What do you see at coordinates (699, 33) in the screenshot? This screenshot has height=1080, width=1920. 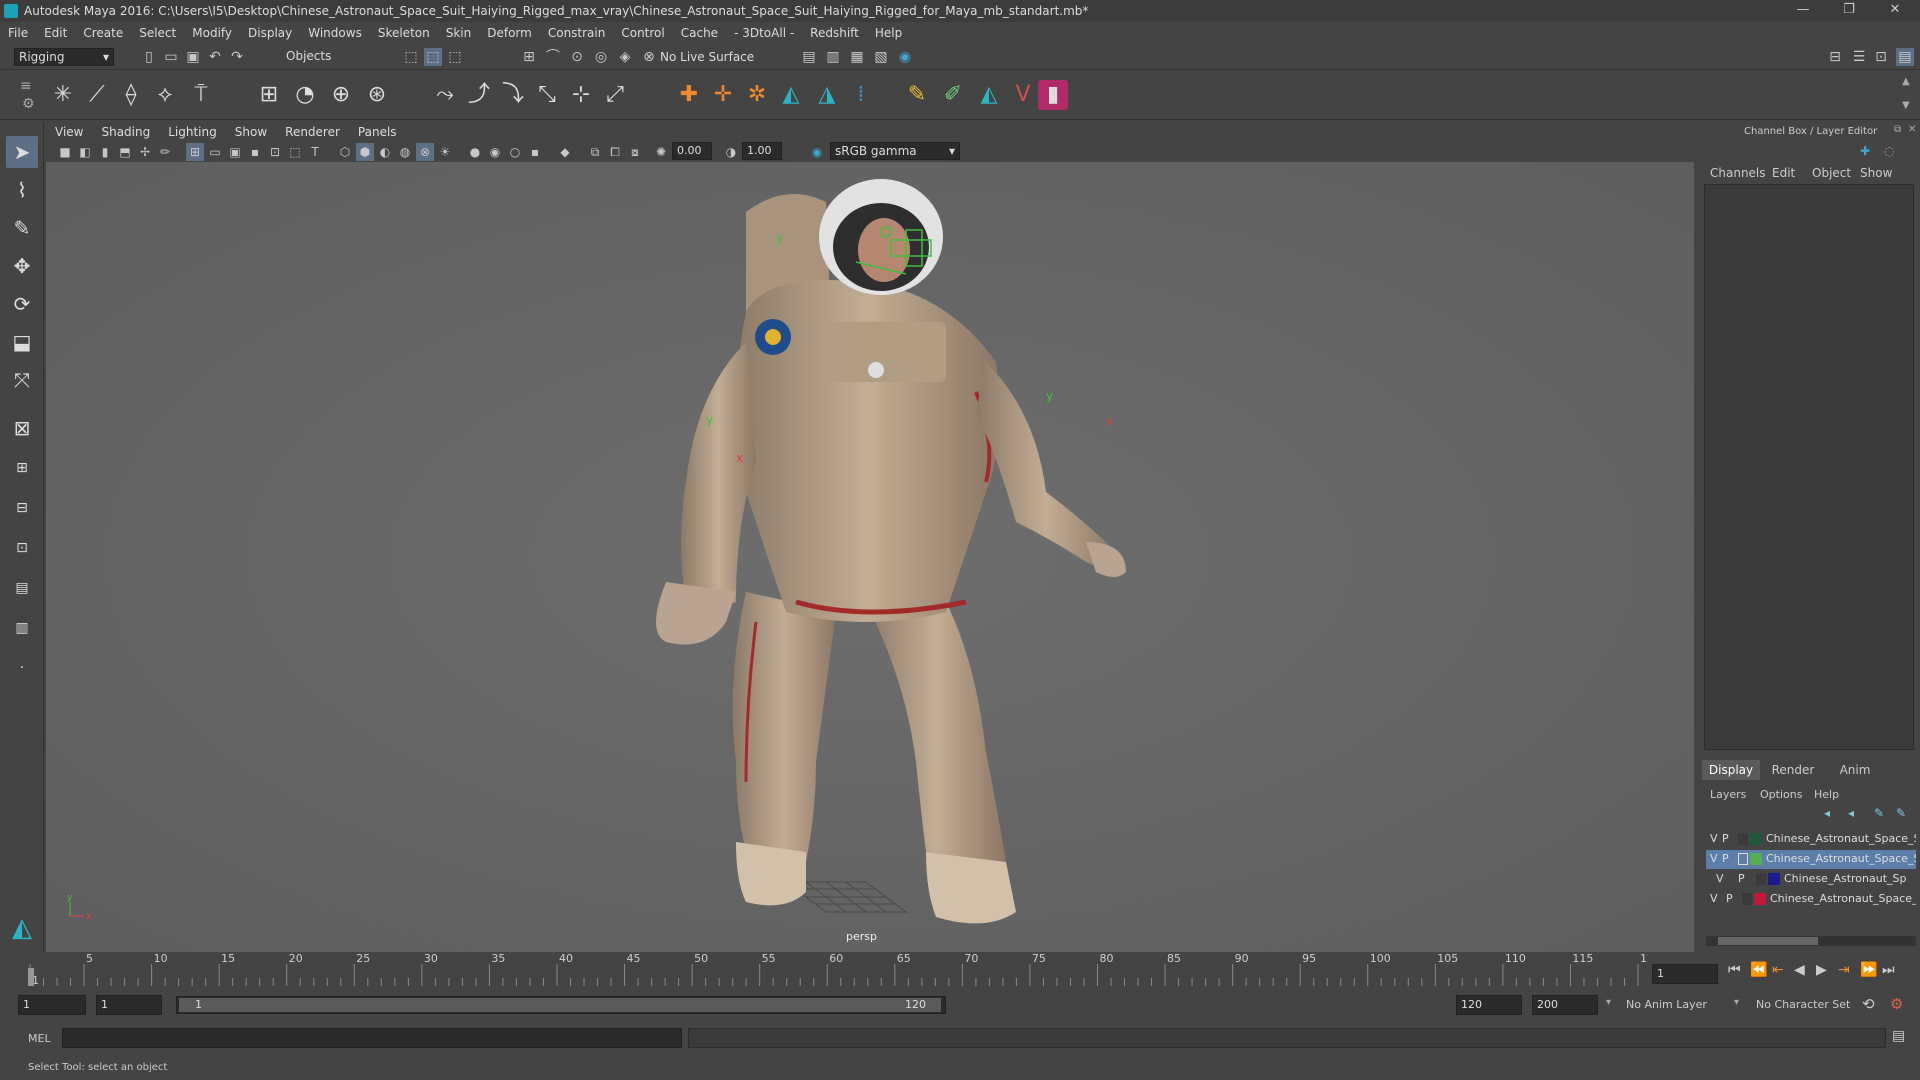 I see `menu-cache: Cache` at bounding box center [699, 33].